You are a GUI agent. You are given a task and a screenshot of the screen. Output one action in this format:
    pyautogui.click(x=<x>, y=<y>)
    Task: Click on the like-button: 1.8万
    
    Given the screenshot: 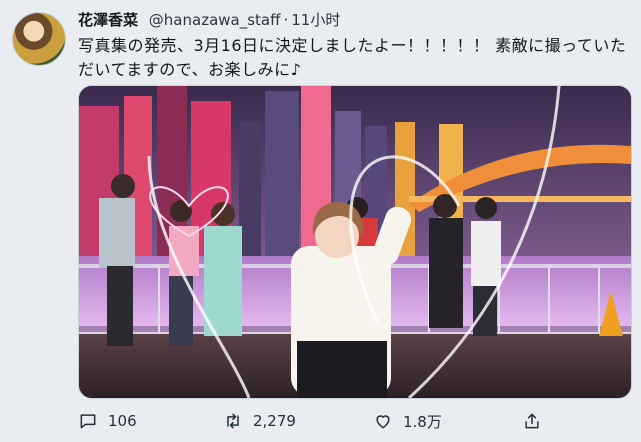 What is the action you would take?
    pyautogui.click(x=407, y=421)
    